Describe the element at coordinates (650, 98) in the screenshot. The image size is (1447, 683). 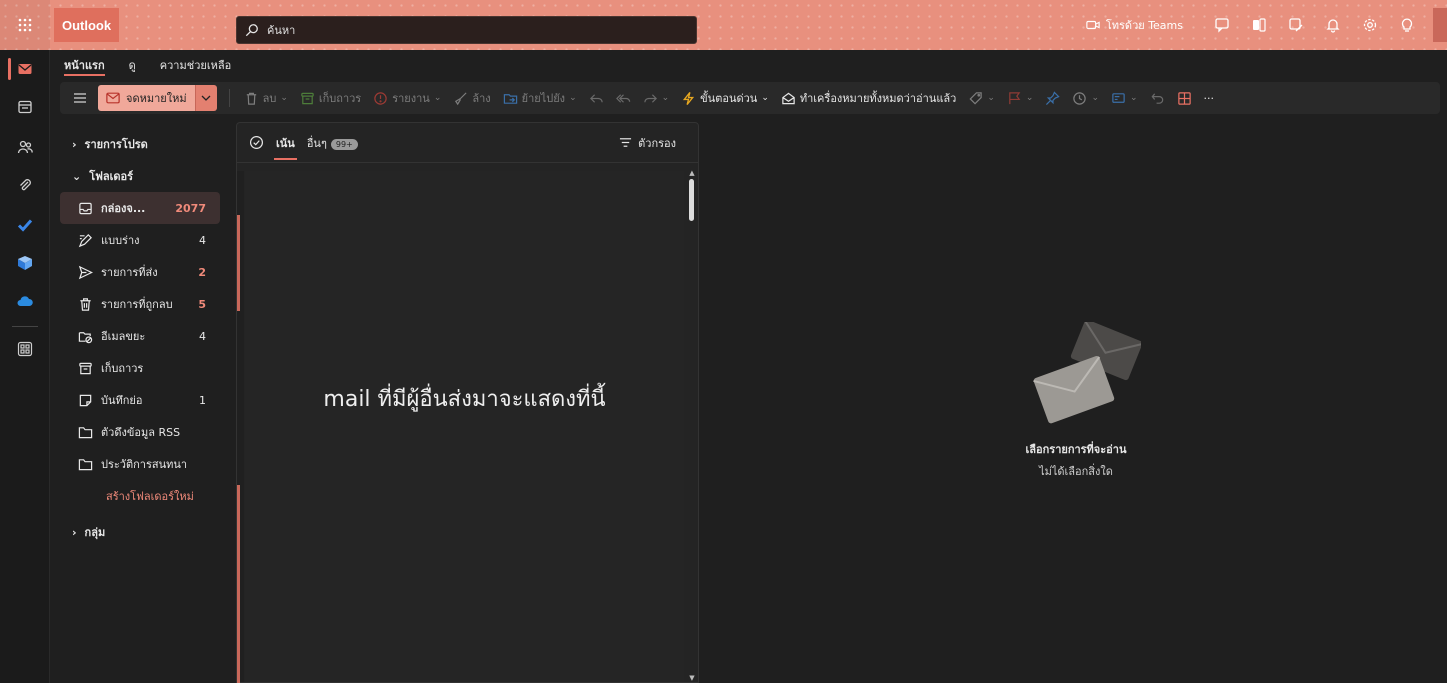
I see `forward-icon` at that location.